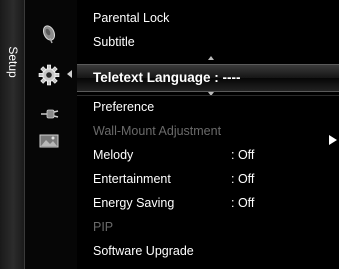  I want to click on divider, so click(208, 95).